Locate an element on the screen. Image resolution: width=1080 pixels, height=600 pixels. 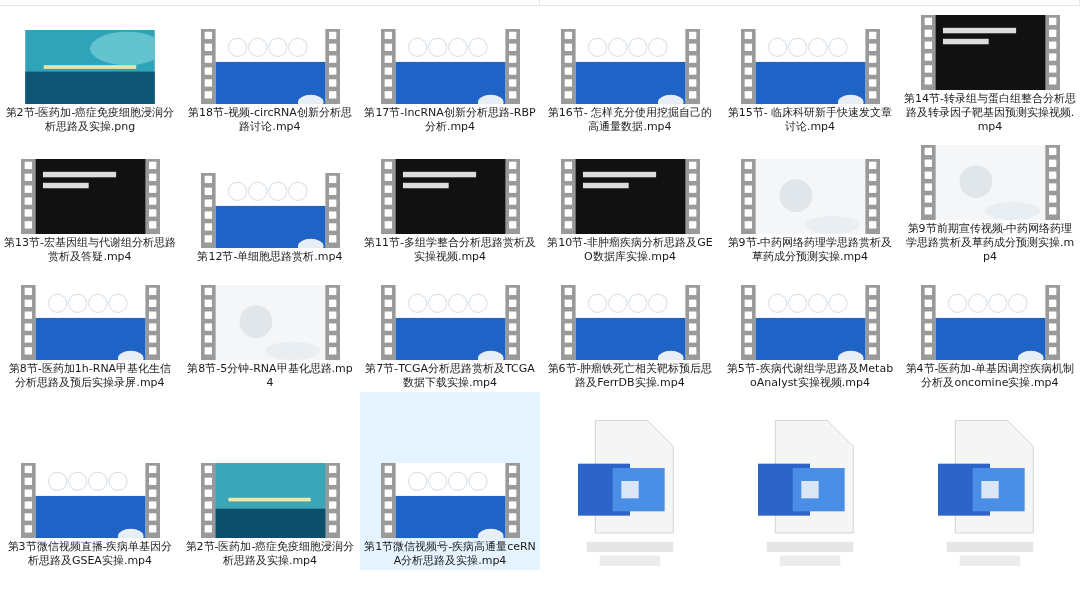
file-item: 第16节- 怎样充分使用挖掘自己的高通量数据.mp4 is located at coordinates (630, 71).